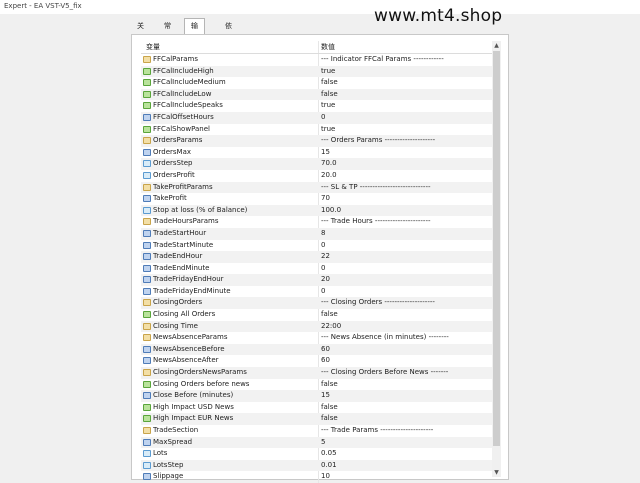 The image size is (640, 483). I want to click on scroll-up-icon: ▲, so click(496, 45).